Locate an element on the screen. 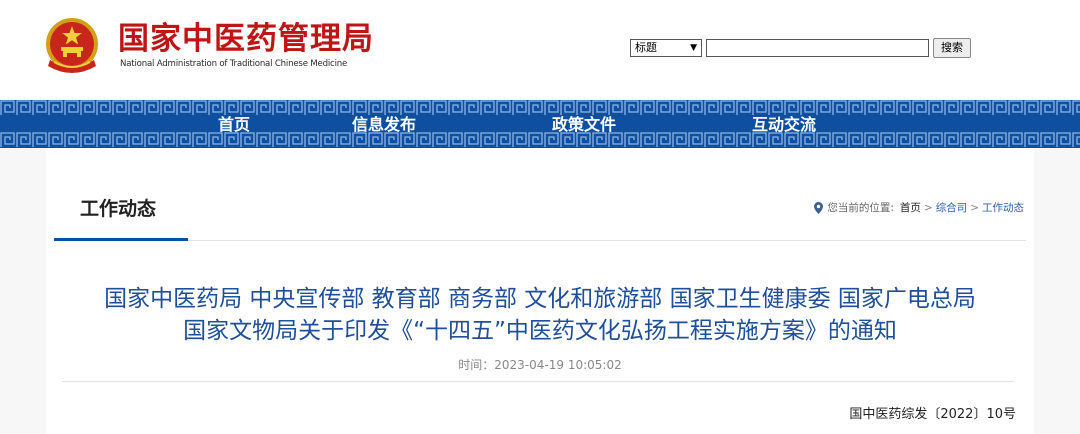 This screenshot has width=1080, height=434. section-title-underline is located at coordinates (121, 239).